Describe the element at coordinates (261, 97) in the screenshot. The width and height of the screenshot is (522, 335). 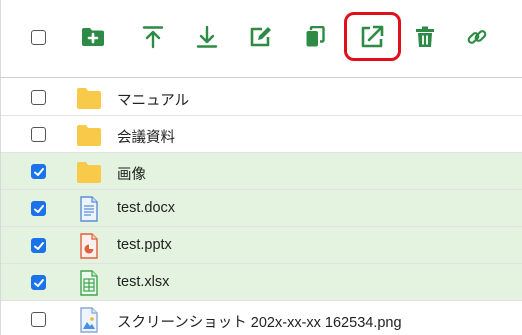
I see `list-item: マニュアル` at that location.